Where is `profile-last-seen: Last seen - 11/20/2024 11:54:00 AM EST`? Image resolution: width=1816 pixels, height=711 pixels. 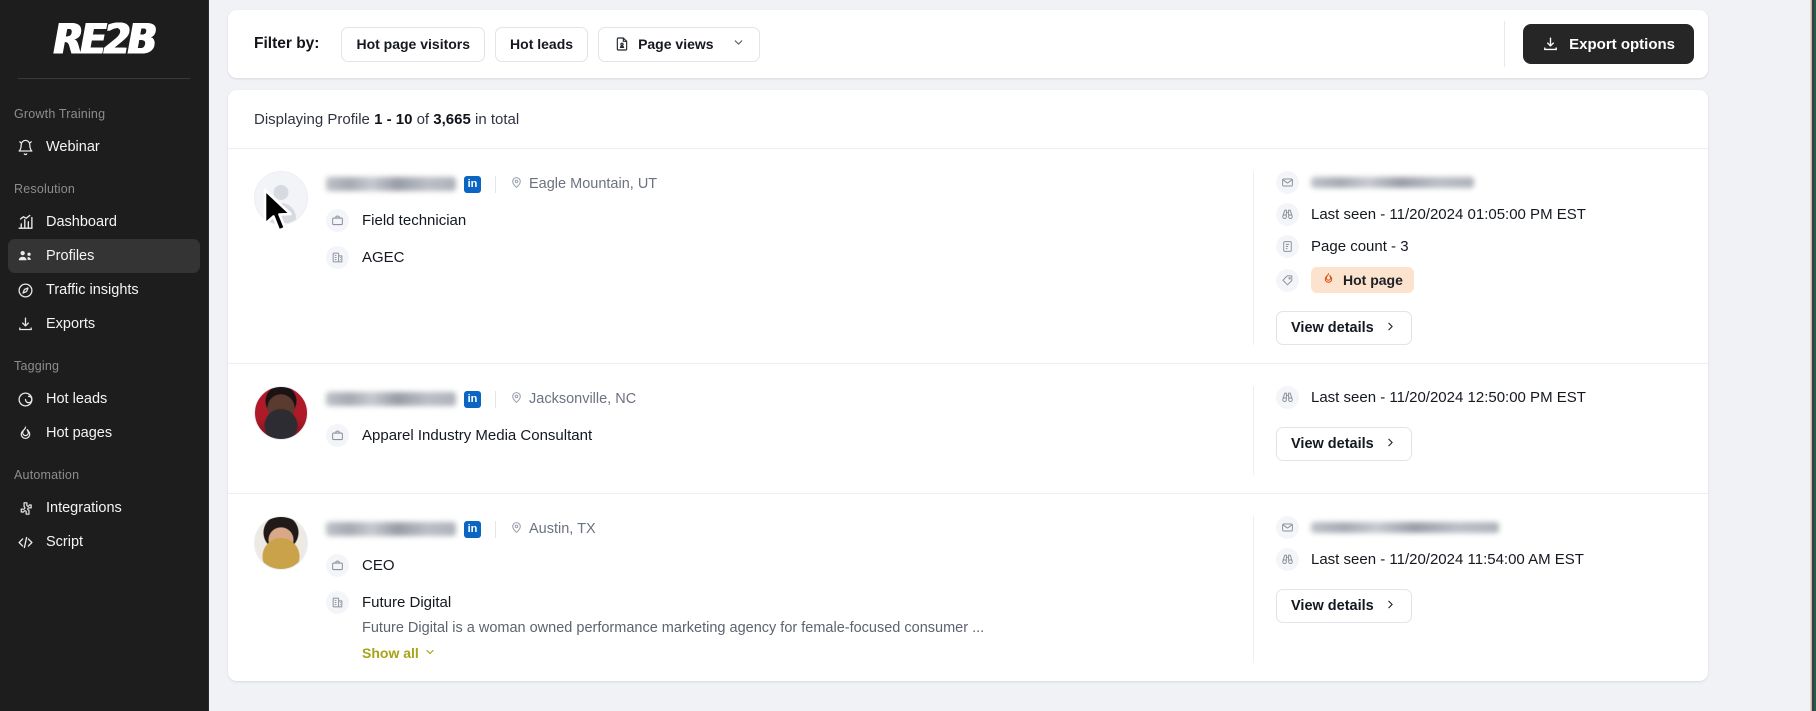
profile-last-seen: Last seen - 11/20/2024 11:54:00 AM EST is located at coordinates (1483, 559).